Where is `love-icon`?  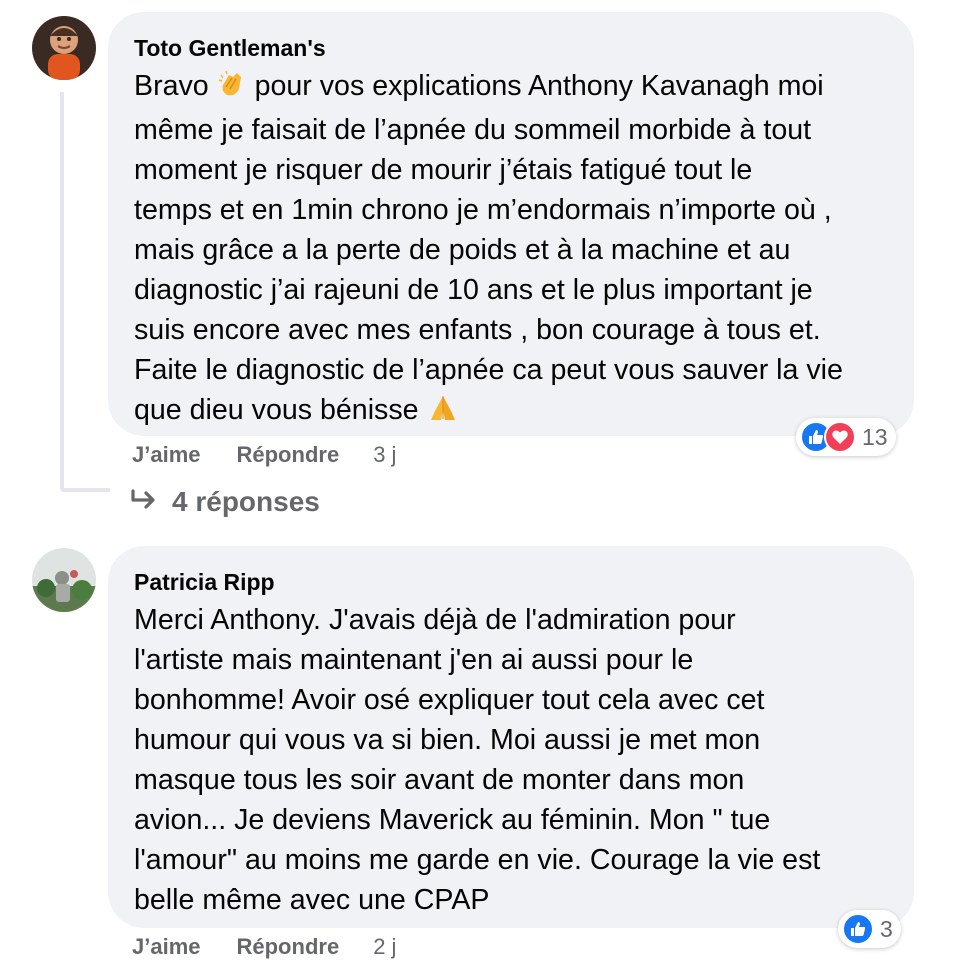
love-icon is located at coordinates (840, 437).